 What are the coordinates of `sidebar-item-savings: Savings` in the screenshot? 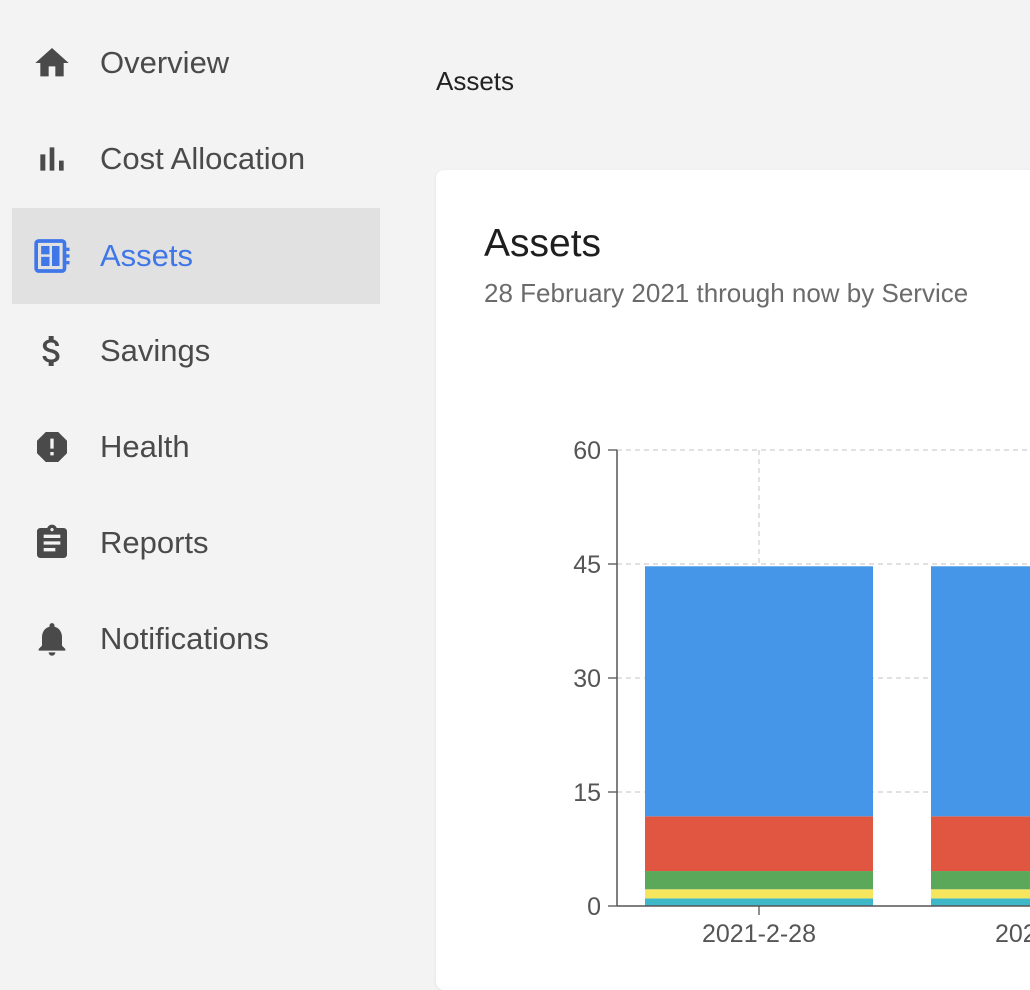 It's located at (196, 351).